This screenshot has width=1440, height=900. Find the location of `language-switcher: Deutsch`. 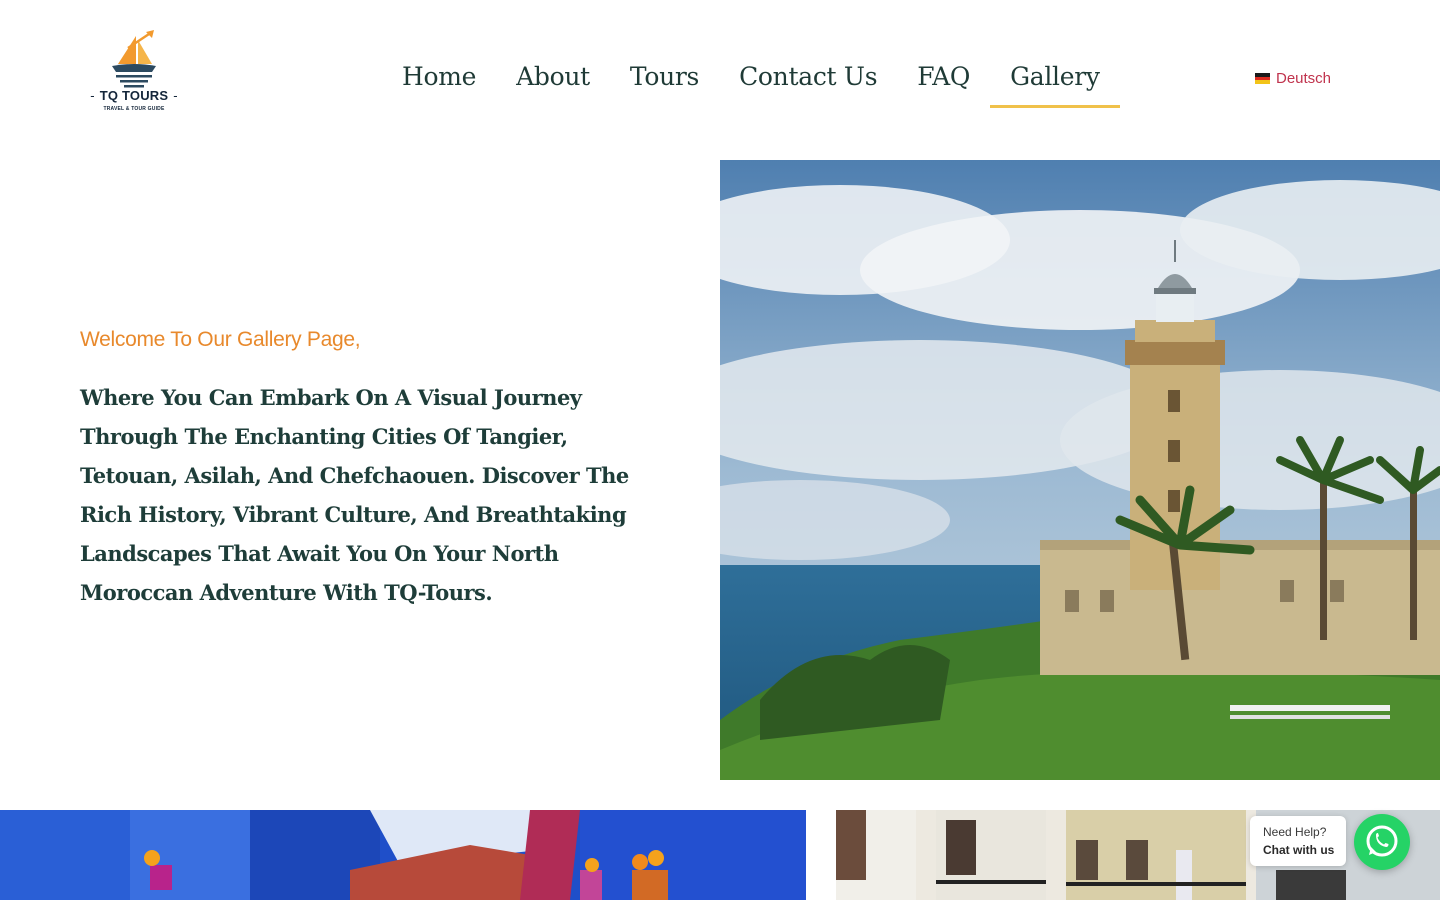

language-switcher: Deutsch is located at coordinates (1293, 78).